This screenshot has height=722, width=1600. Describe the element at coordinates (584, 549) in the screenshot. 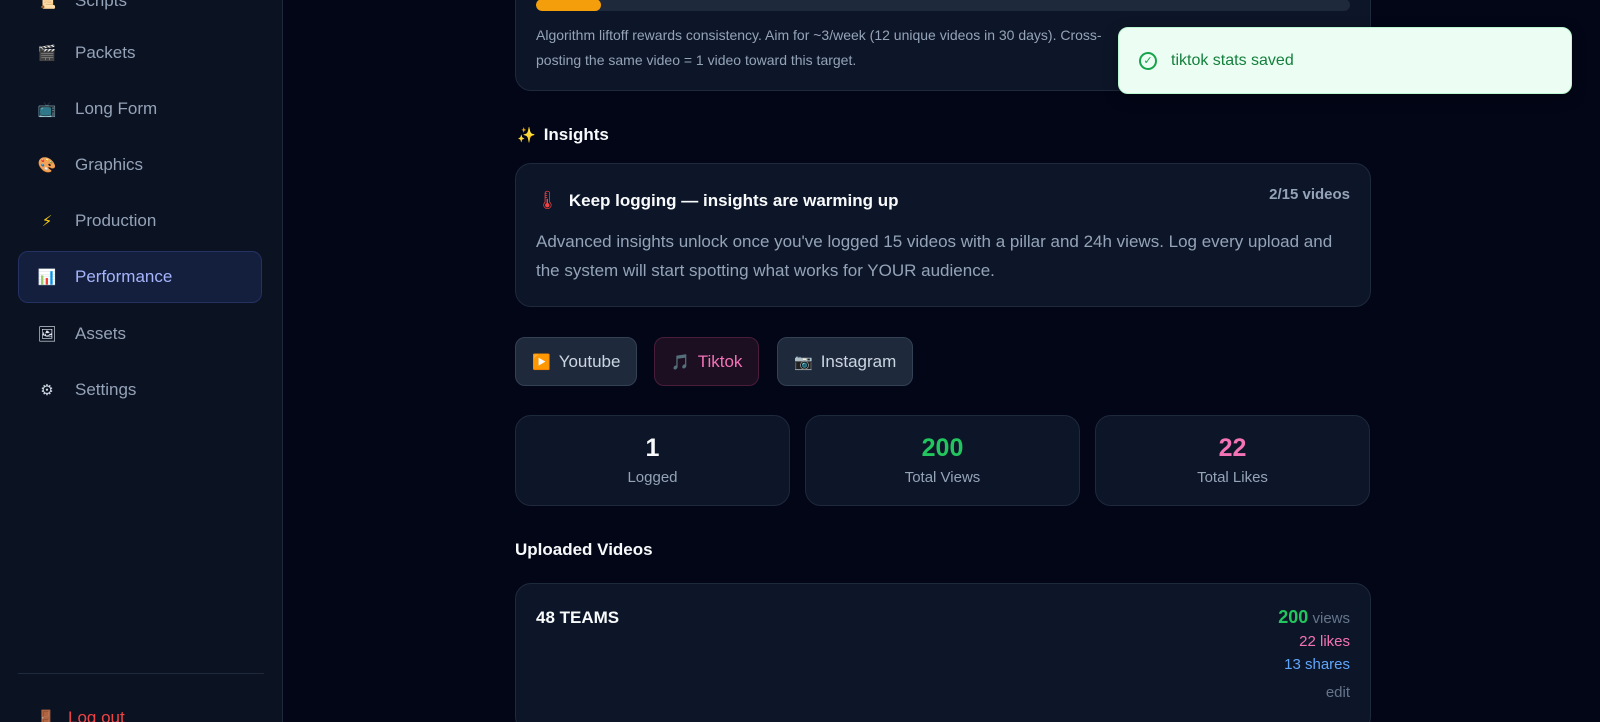

I see `uploaded-videos-heading: Uploaded Videos` at that location.